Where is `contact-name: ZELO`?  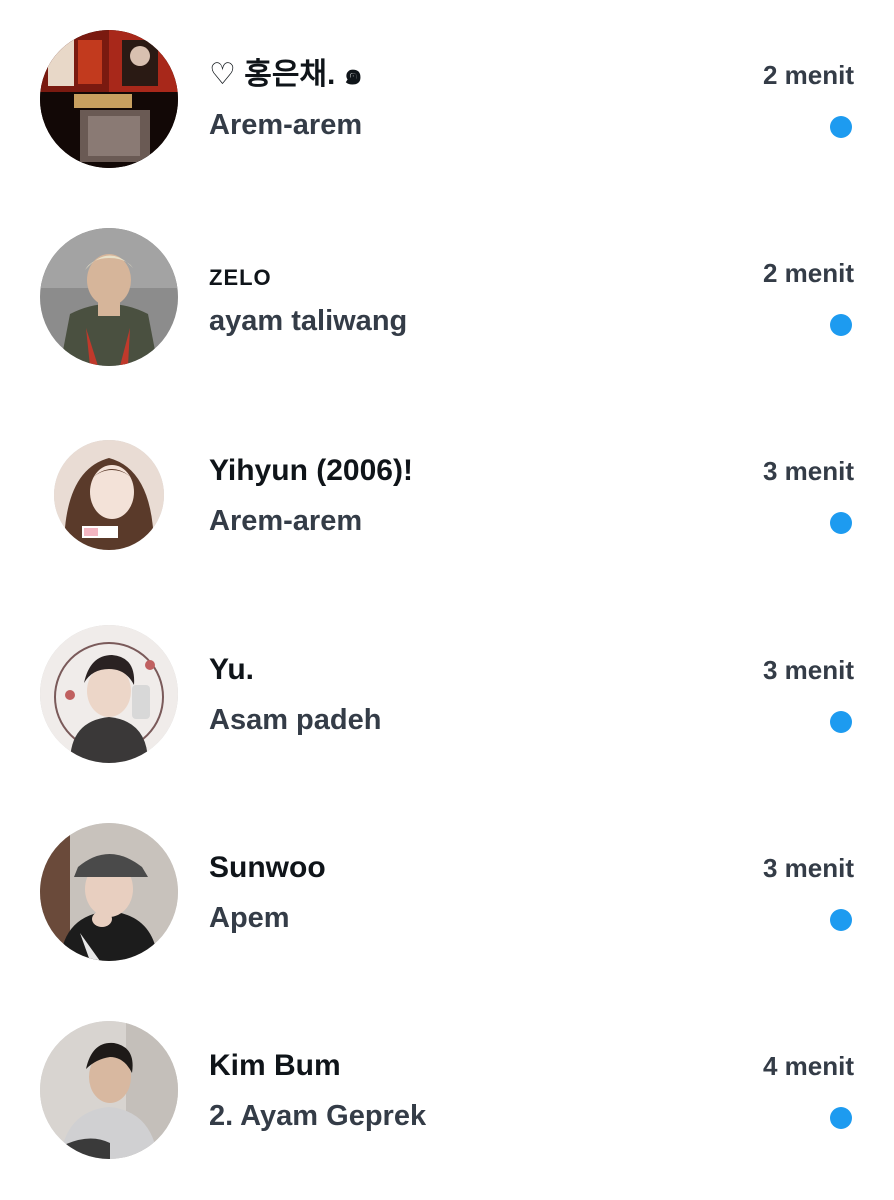 contact-name: ZELO is located at coordinates (240, 277).